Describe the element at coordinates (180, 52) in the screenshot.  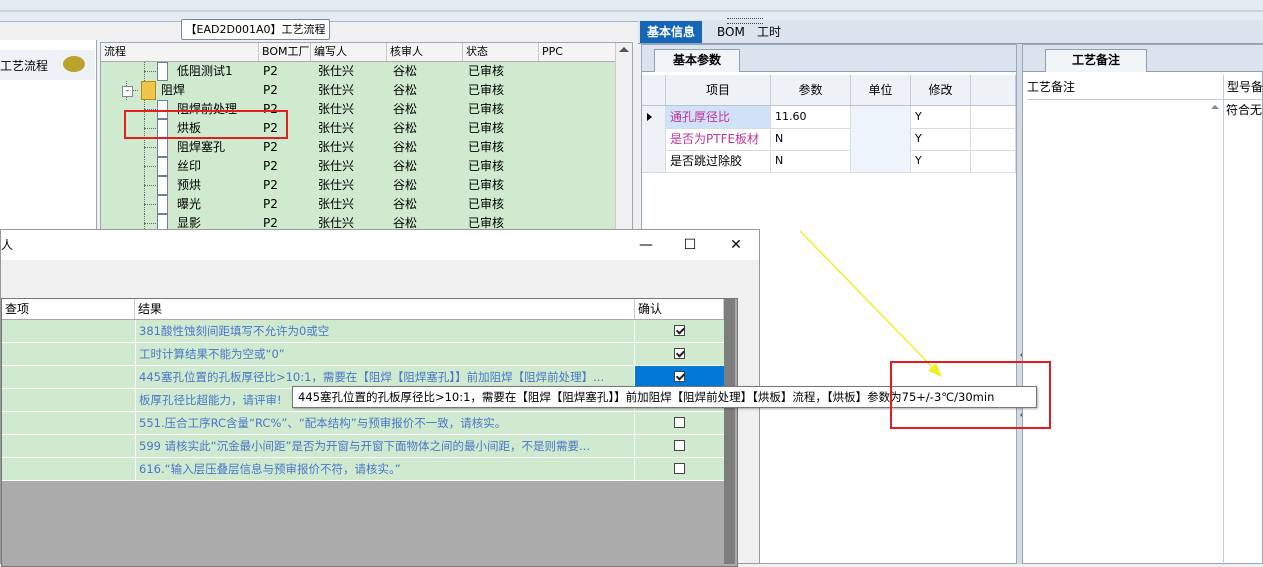
I see `col-header-flow: 流程` at that location.